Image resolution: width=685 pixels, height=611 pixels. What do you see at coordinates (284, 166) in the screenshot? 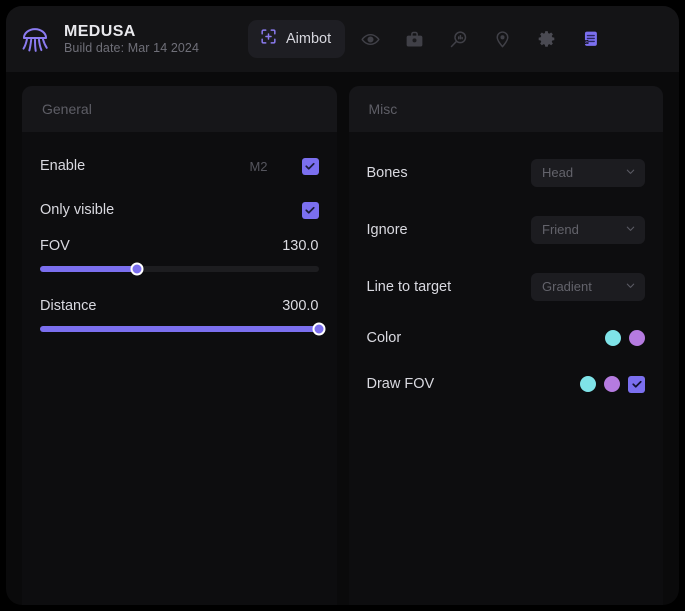
I see `row-enable-controls: M2` at bounding box center [284, 166].